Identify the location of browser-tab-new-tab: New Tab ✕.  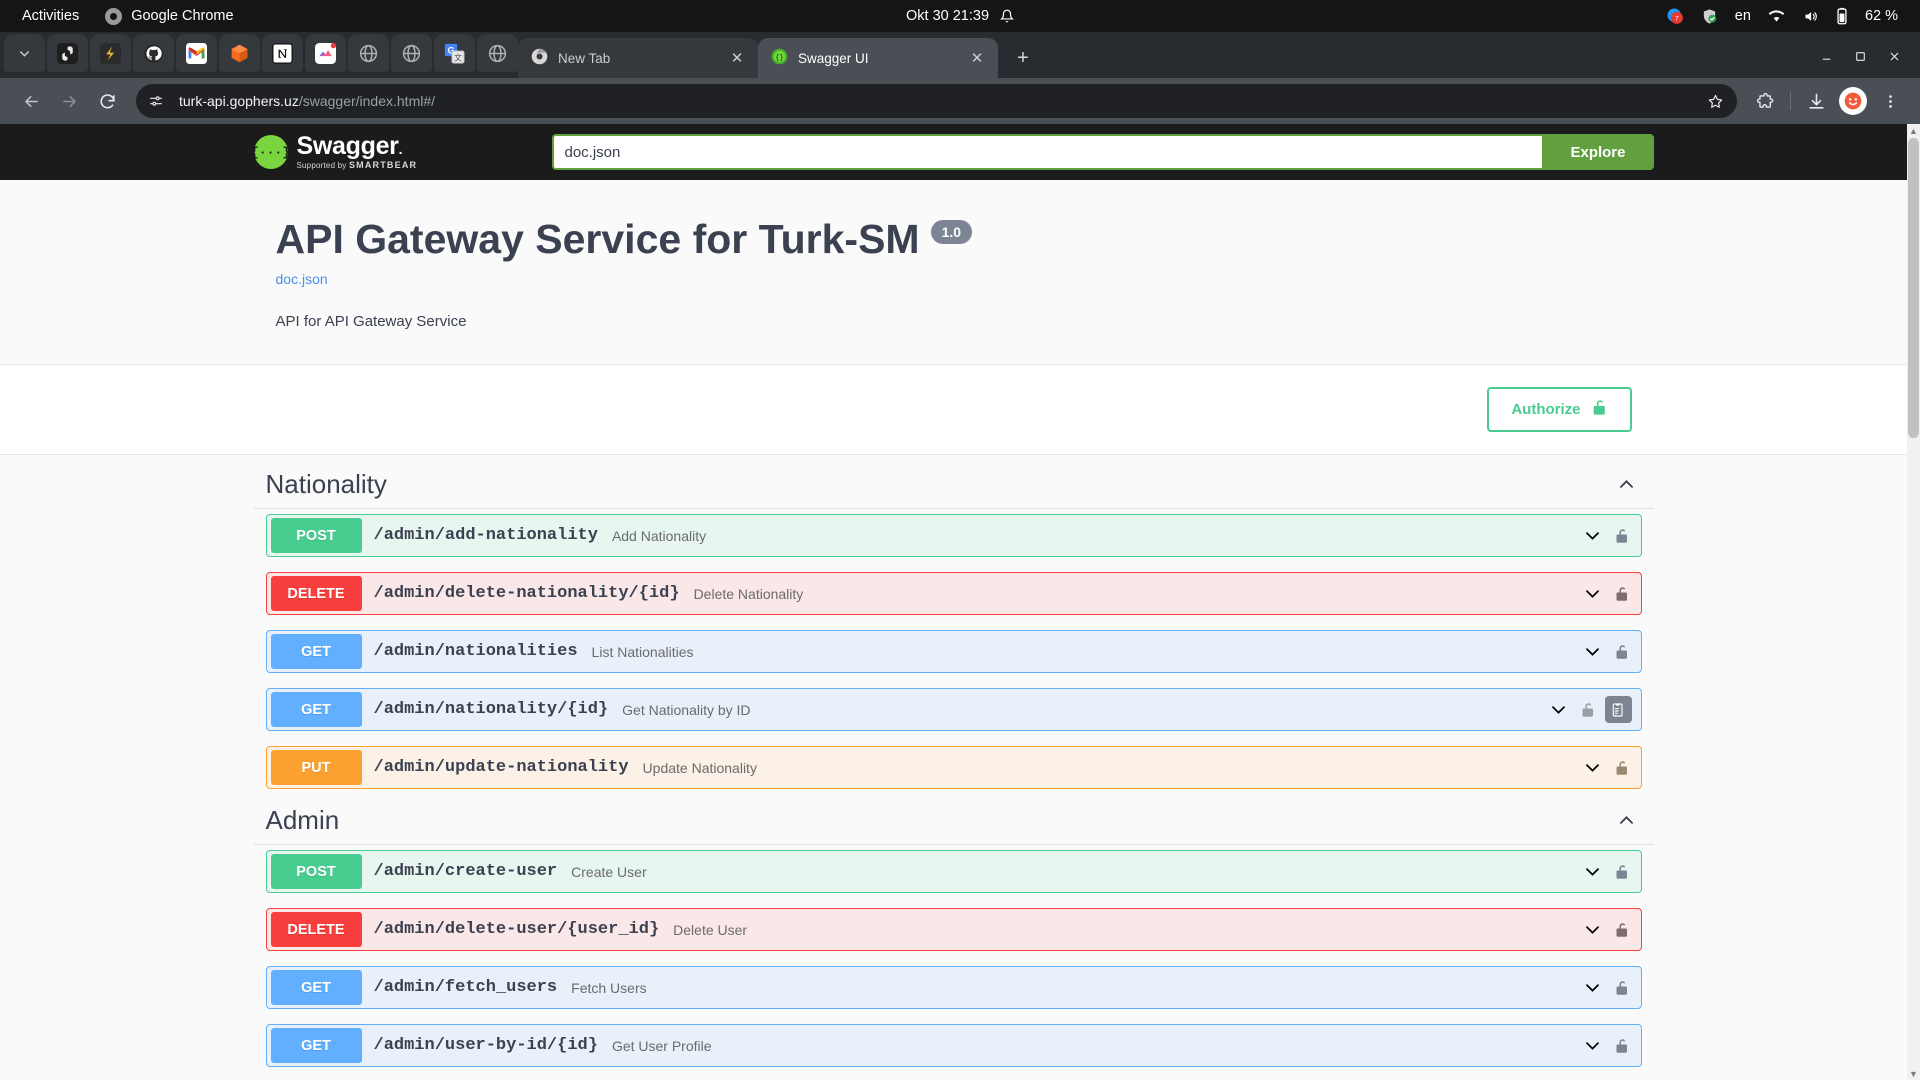
(638, 58).